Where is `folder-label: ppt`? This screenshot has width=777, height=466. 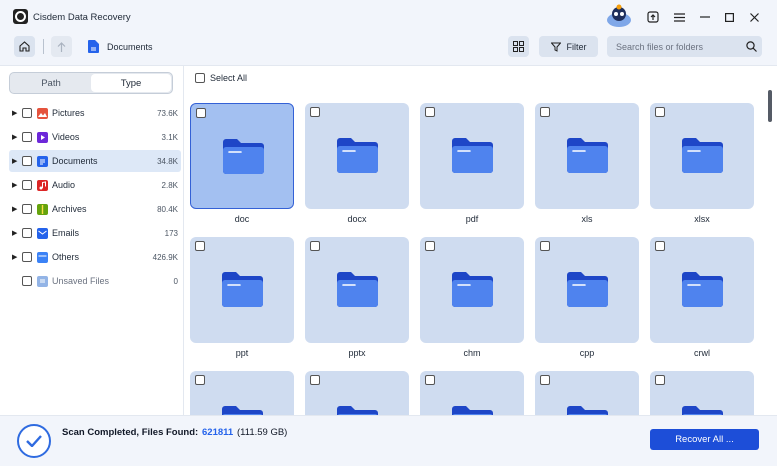
folder-label: ppt is located at coordinates (242, 353).